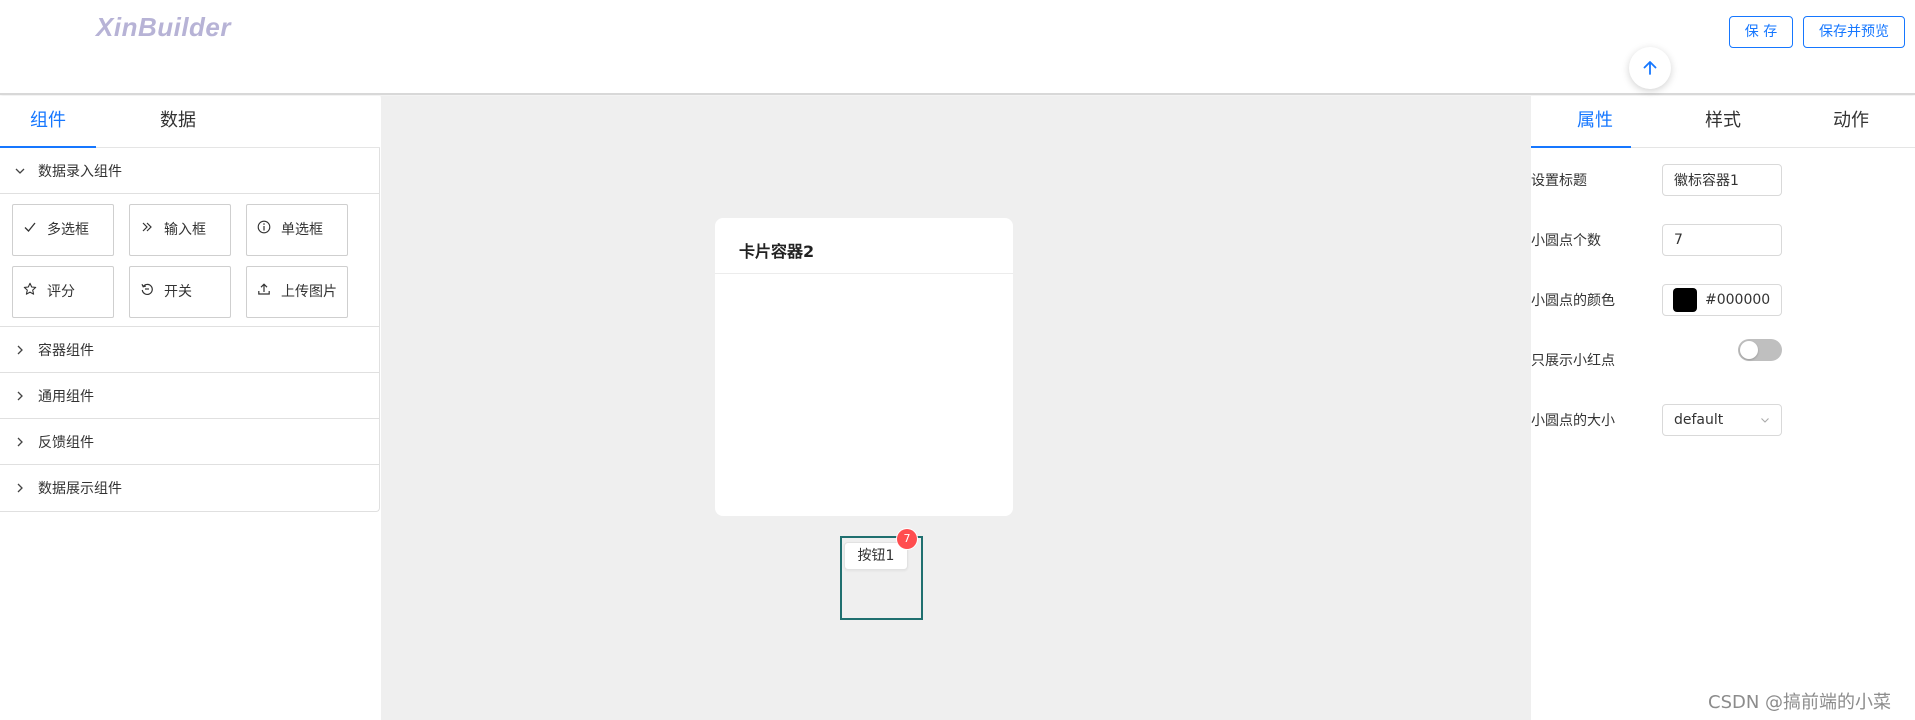 The width and height of the screenshot is (1915, 720). I want to click on component-label: 评分, so click(61, 292).